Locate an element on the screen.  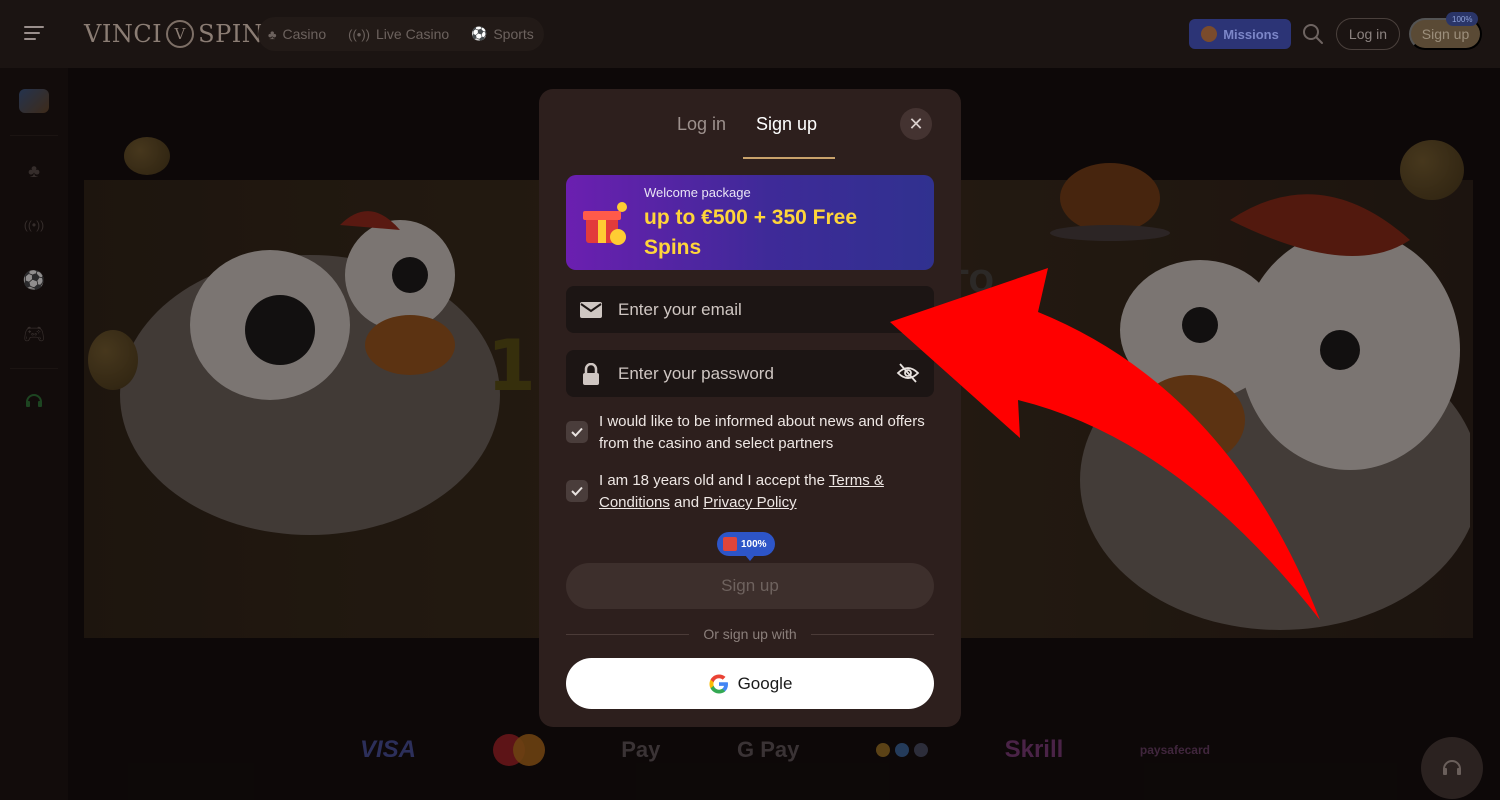
top-nav: ♣ Casino ((•)) Live Casino ⚽ Sports is located at coordinates (401, 34).